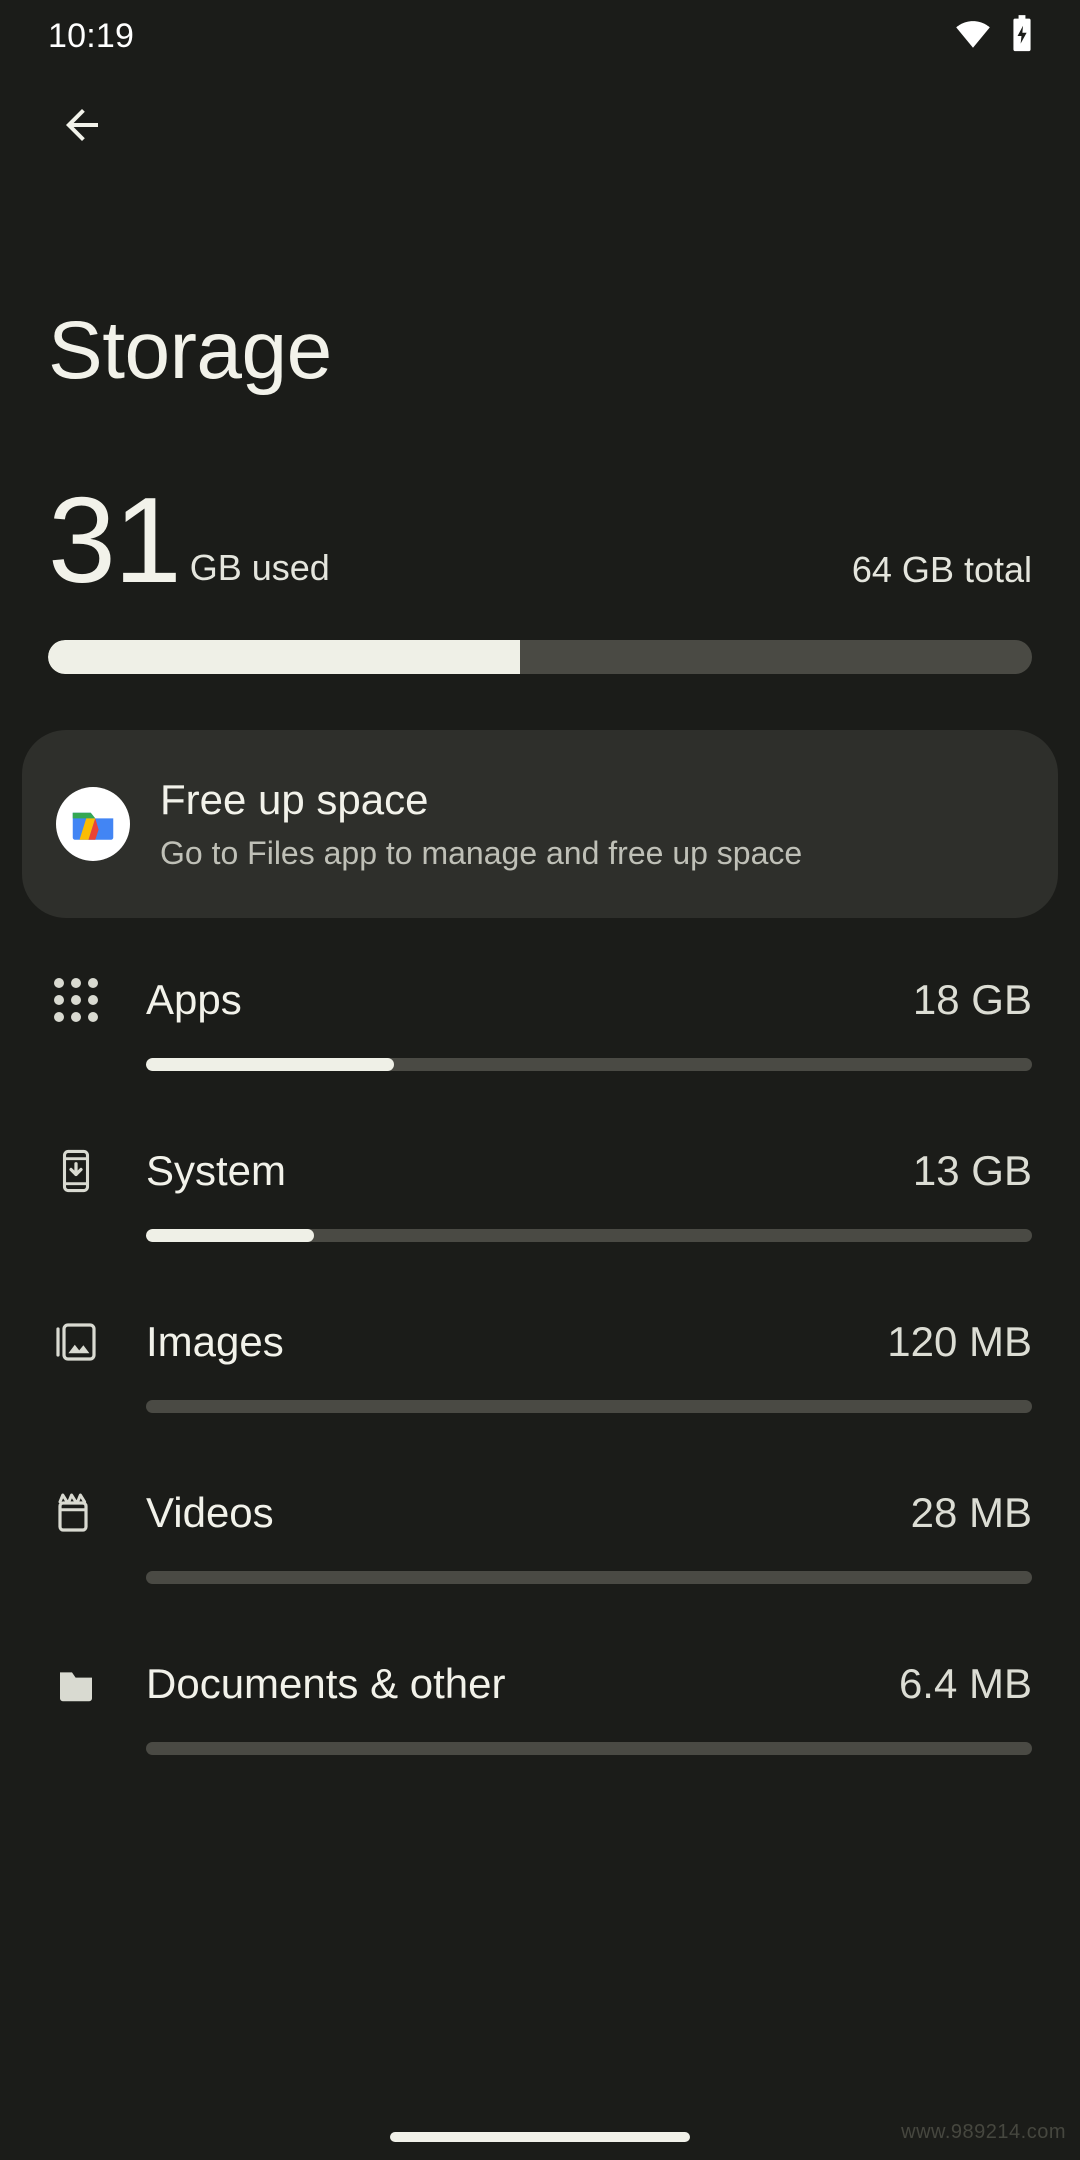 This screenshot has width=1080, height=2160. Describe the element at coordinates (971, 1513) in the screenshot. I see `category-value: 28 MB` at that location.